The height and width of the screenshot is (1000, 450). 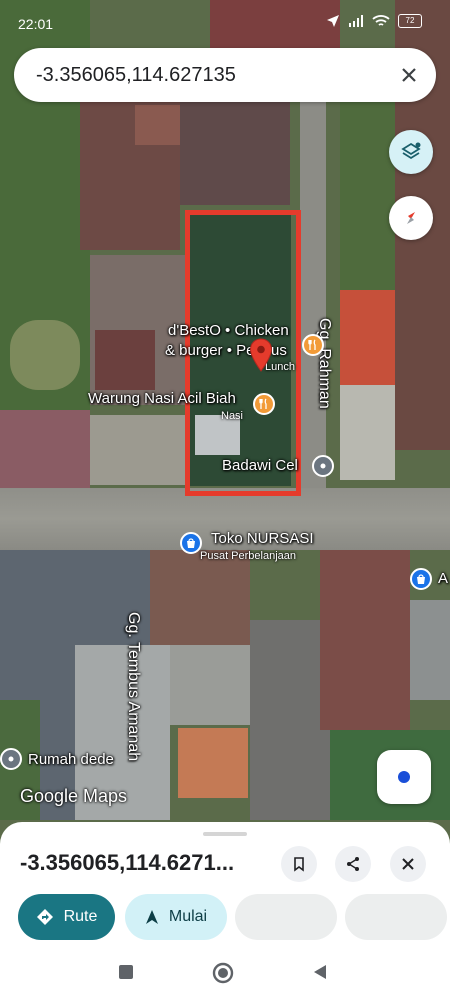 What do you see at coordinates (324, 363) in the screenshot?
I see `street-label-rahman: Gg. Rahman` at bounding box center [324, 363].